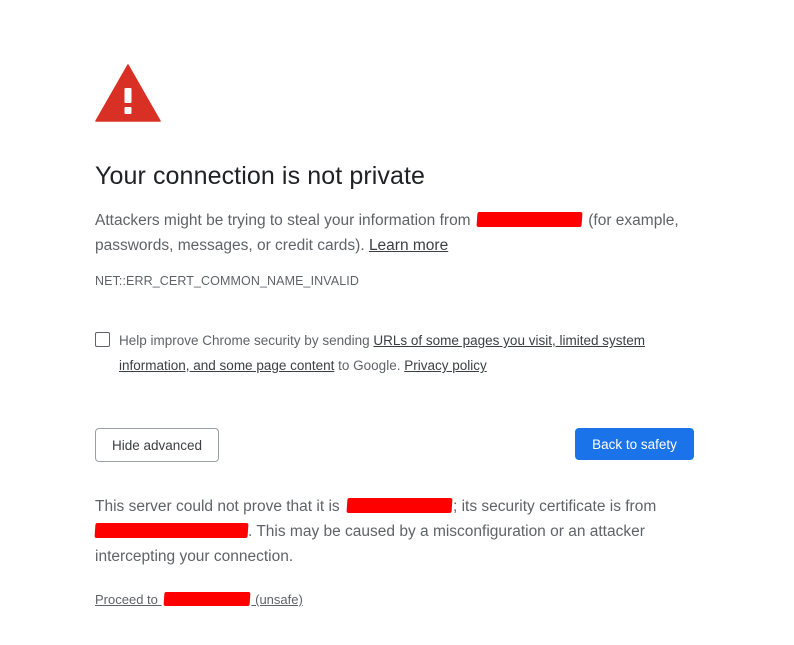 The width and height of the screenshot is (794, 645). I want to click on back-to-safety-button: Back to safety, so click(634, 444).